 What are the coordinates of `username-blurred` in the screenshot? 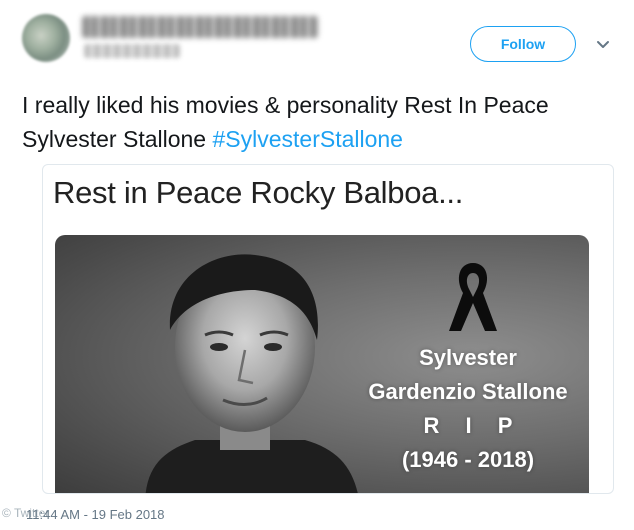 It's located at (132, 51).